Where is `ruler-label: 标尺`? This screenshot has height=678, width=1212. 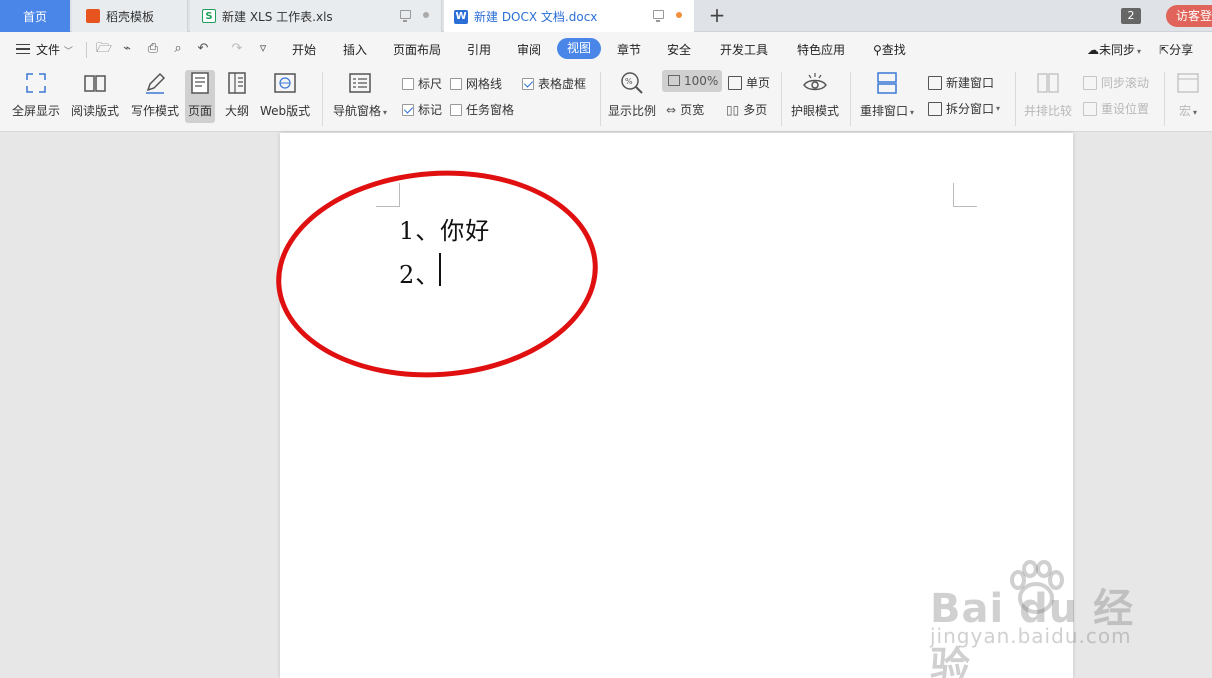
ruler-label: 标尺 is located at coordinates (430, 84).